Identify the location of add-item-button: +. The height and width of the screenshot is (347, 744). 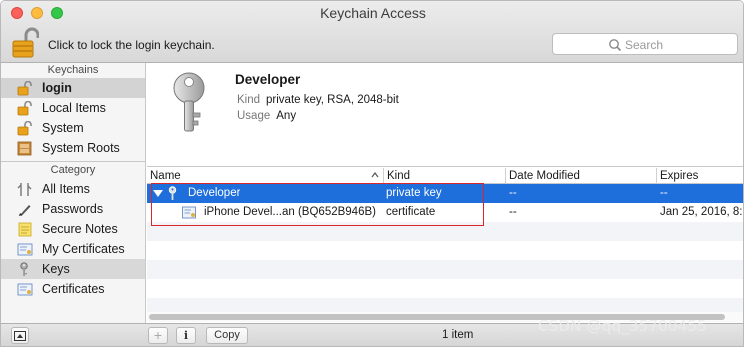
(158, 335).